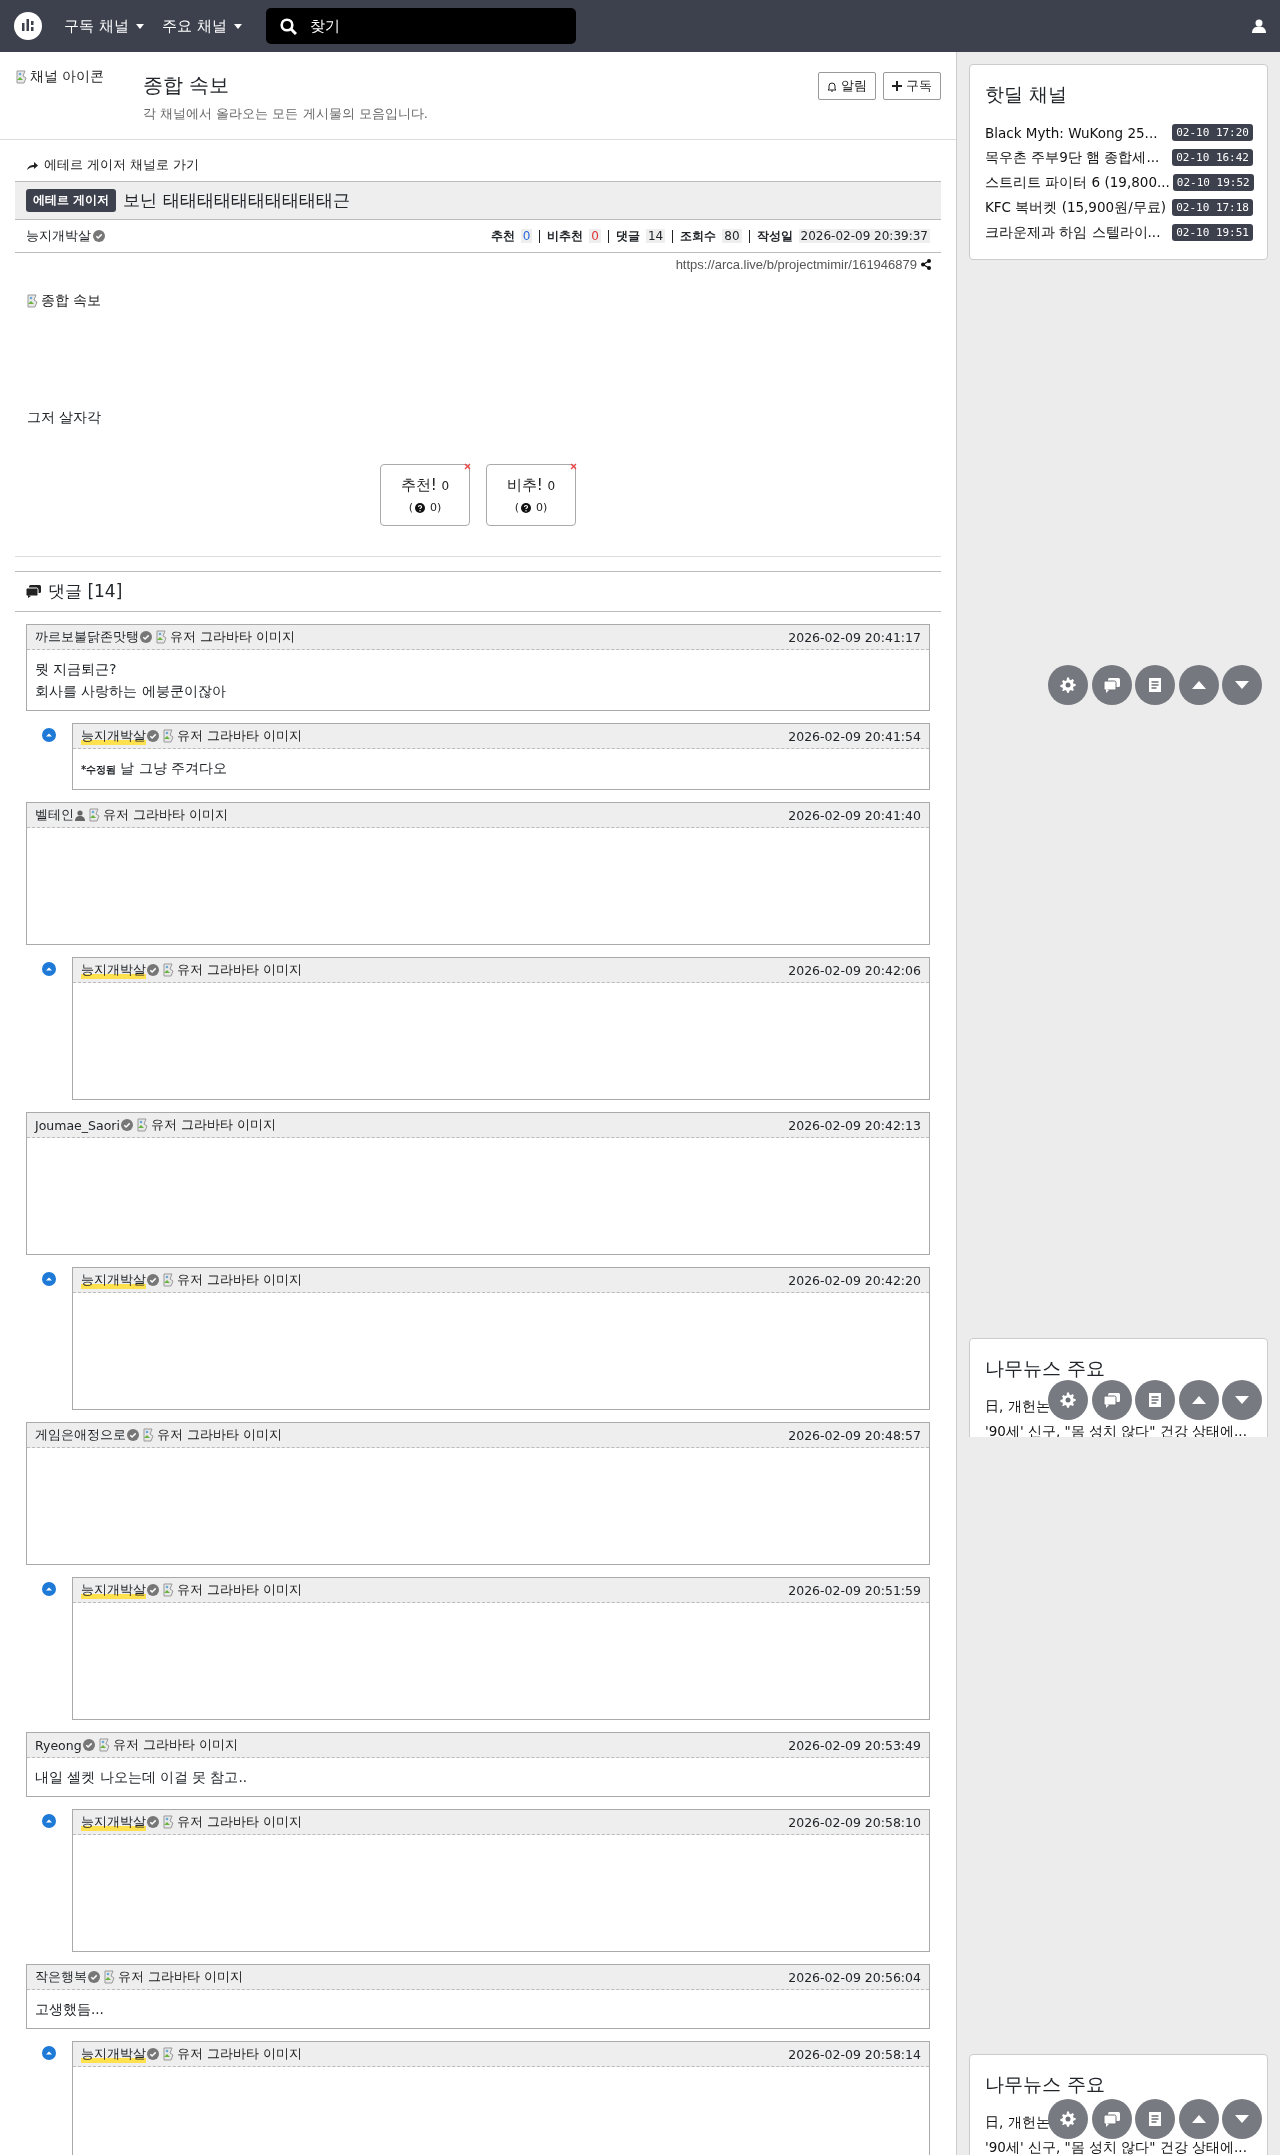  I want to click on comment-author: 게임은애정으로, so click(80, 1435).